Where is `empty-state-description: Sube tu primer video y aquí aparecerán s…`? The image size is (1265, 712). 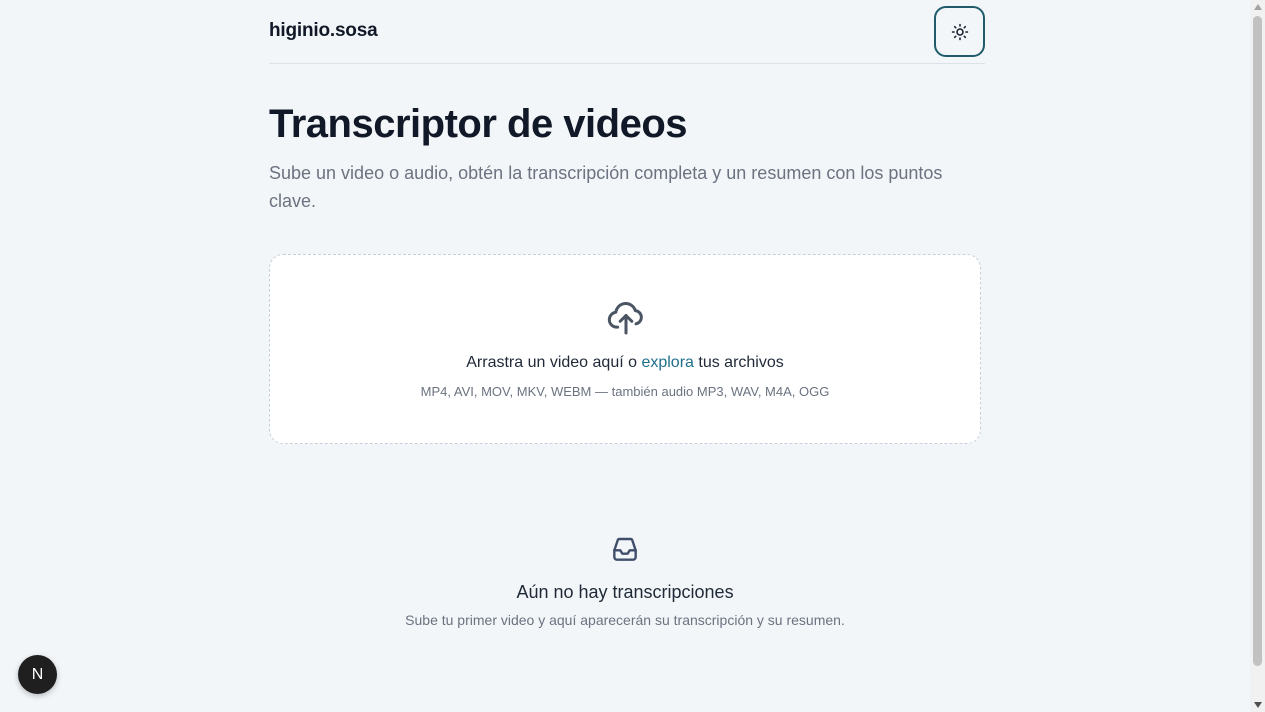
empty-state-description: Sube tu primer video y aquí aparecerán s… is located at coordinates (625, 620).